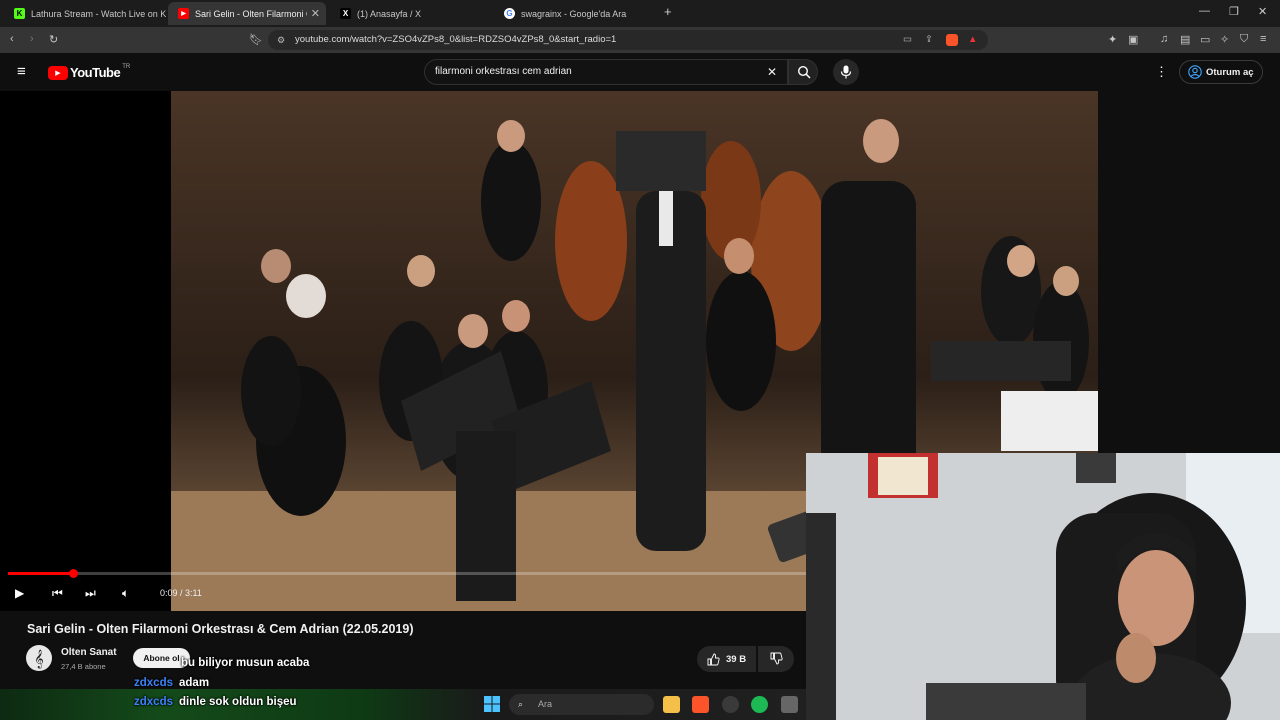 The image size is (1280, 720). What do you see at coordinates (12, 39) in the screenshot?
I see `back-icon: ‹` at bounding box center [12, 39].